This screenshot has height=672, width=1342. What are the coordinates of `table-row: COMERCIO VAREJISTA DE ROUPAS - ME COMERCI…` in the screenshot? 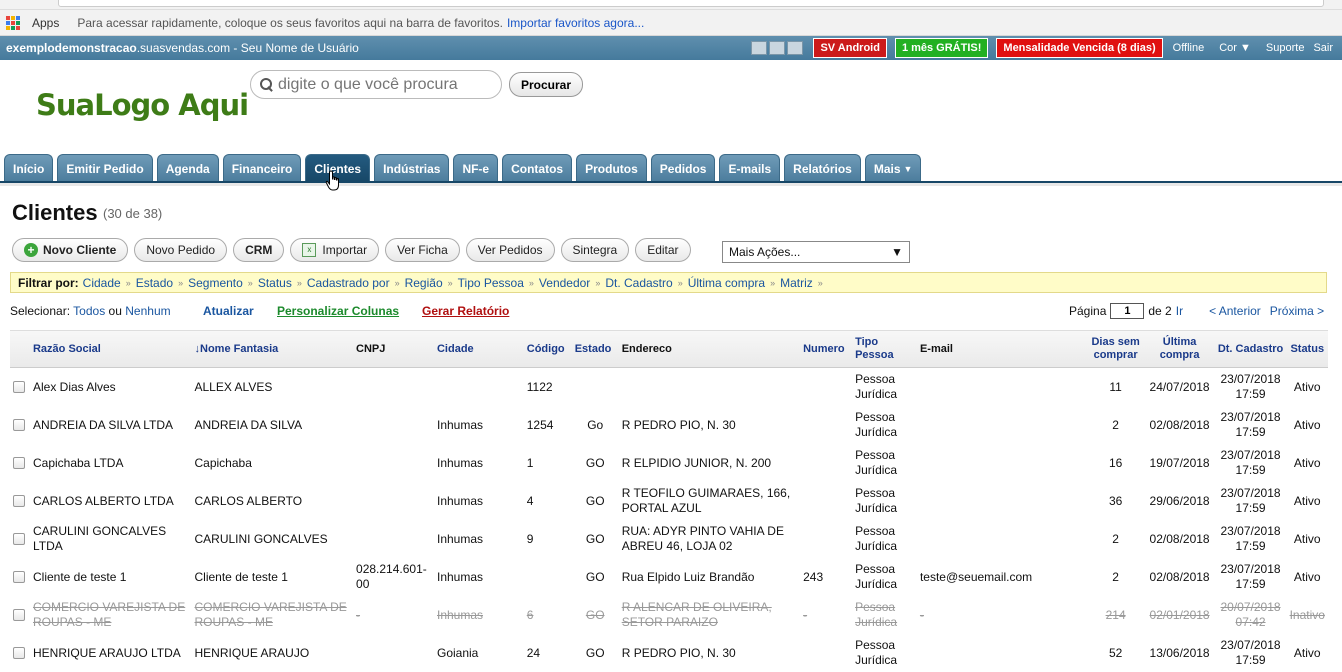 It's located at (669, 615).